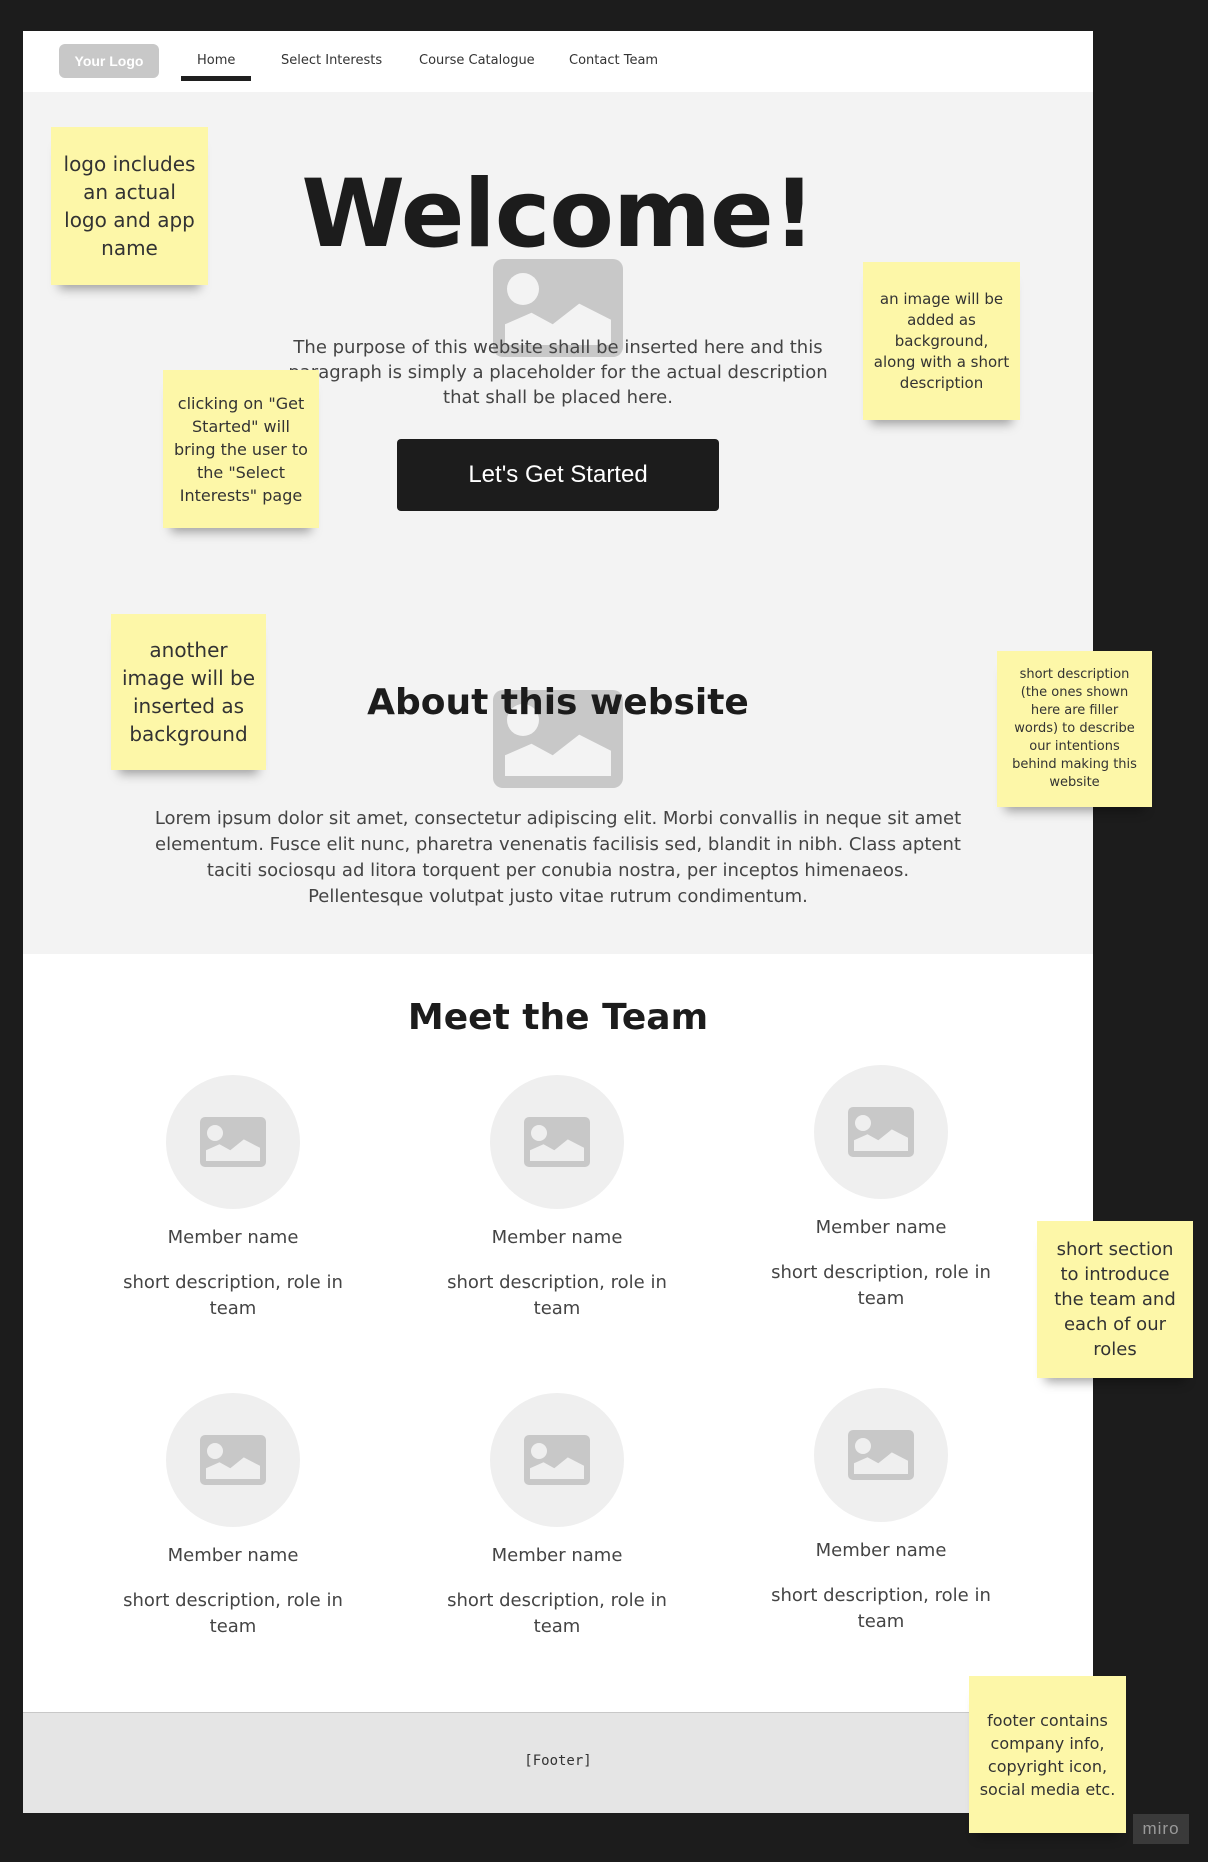 This screenshot has height=1862, width=1208. What do you see at coordinates (613, 60) in the screenshot?
I see `nav-contact-team: Contact Team` at bounding box center [613, 60].